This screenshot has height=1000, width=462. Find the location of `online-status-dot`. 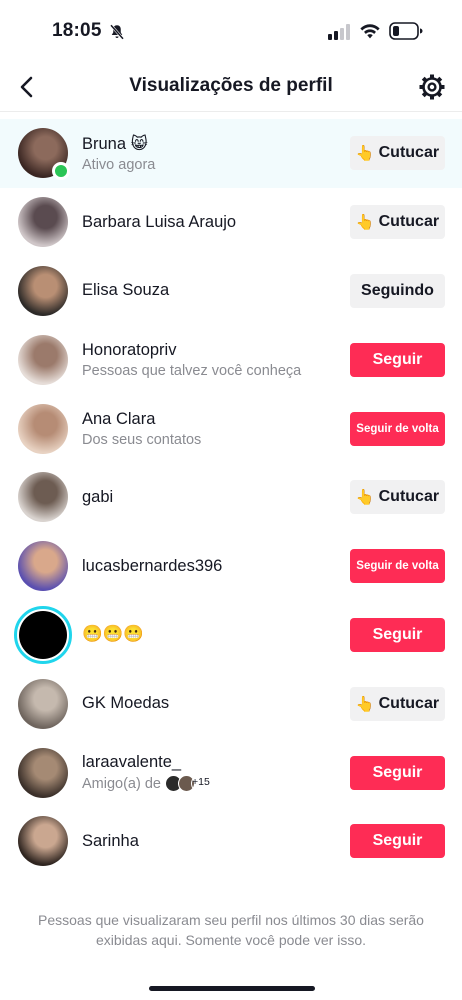

online-status-dot is located at coordinates (61, 171).